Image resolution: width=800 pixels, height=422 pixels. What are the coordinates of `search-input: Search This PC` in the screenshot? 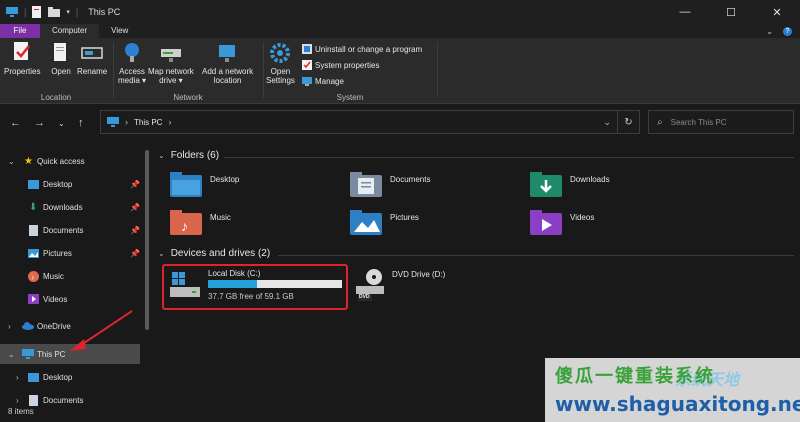 It's located at (699, 122).